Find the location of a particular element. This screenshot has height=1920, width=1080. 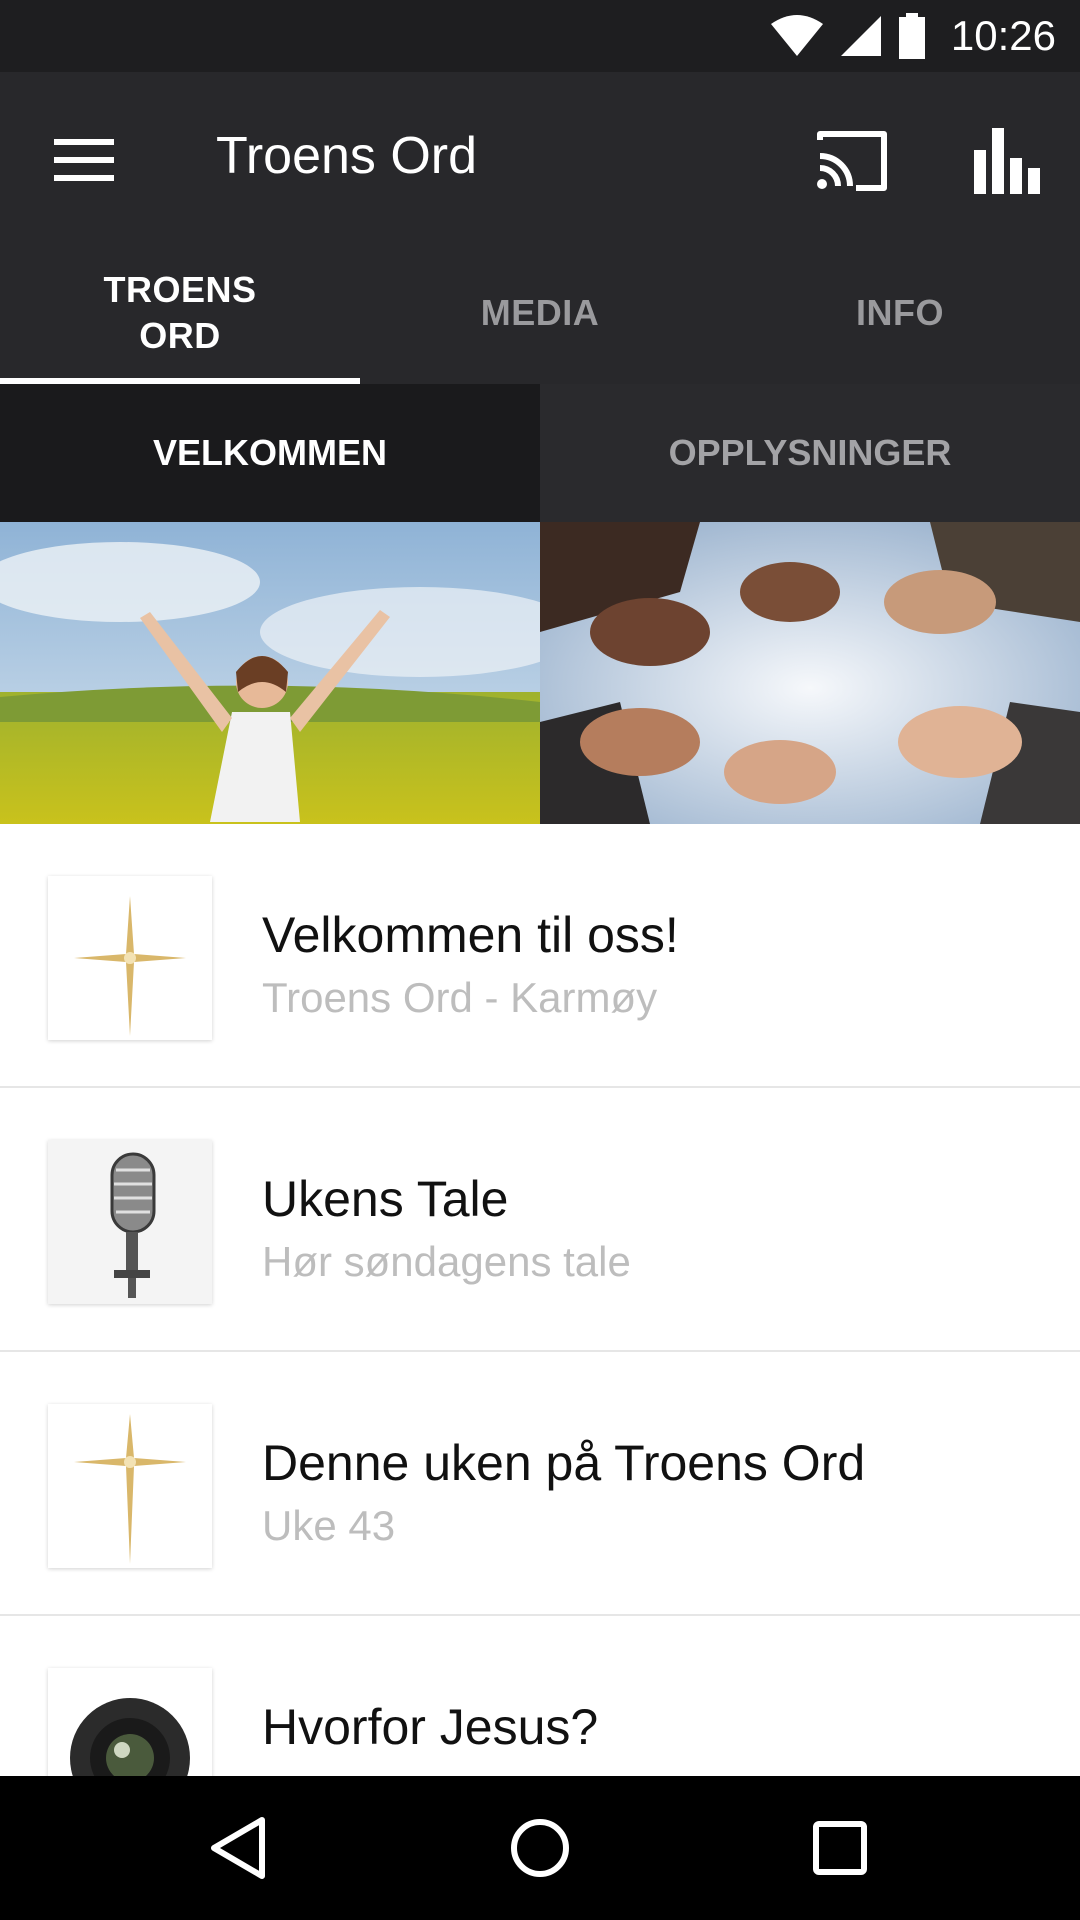

item-subtitle: Troens Ord - Karmøy is located at coordinates (460, 997).